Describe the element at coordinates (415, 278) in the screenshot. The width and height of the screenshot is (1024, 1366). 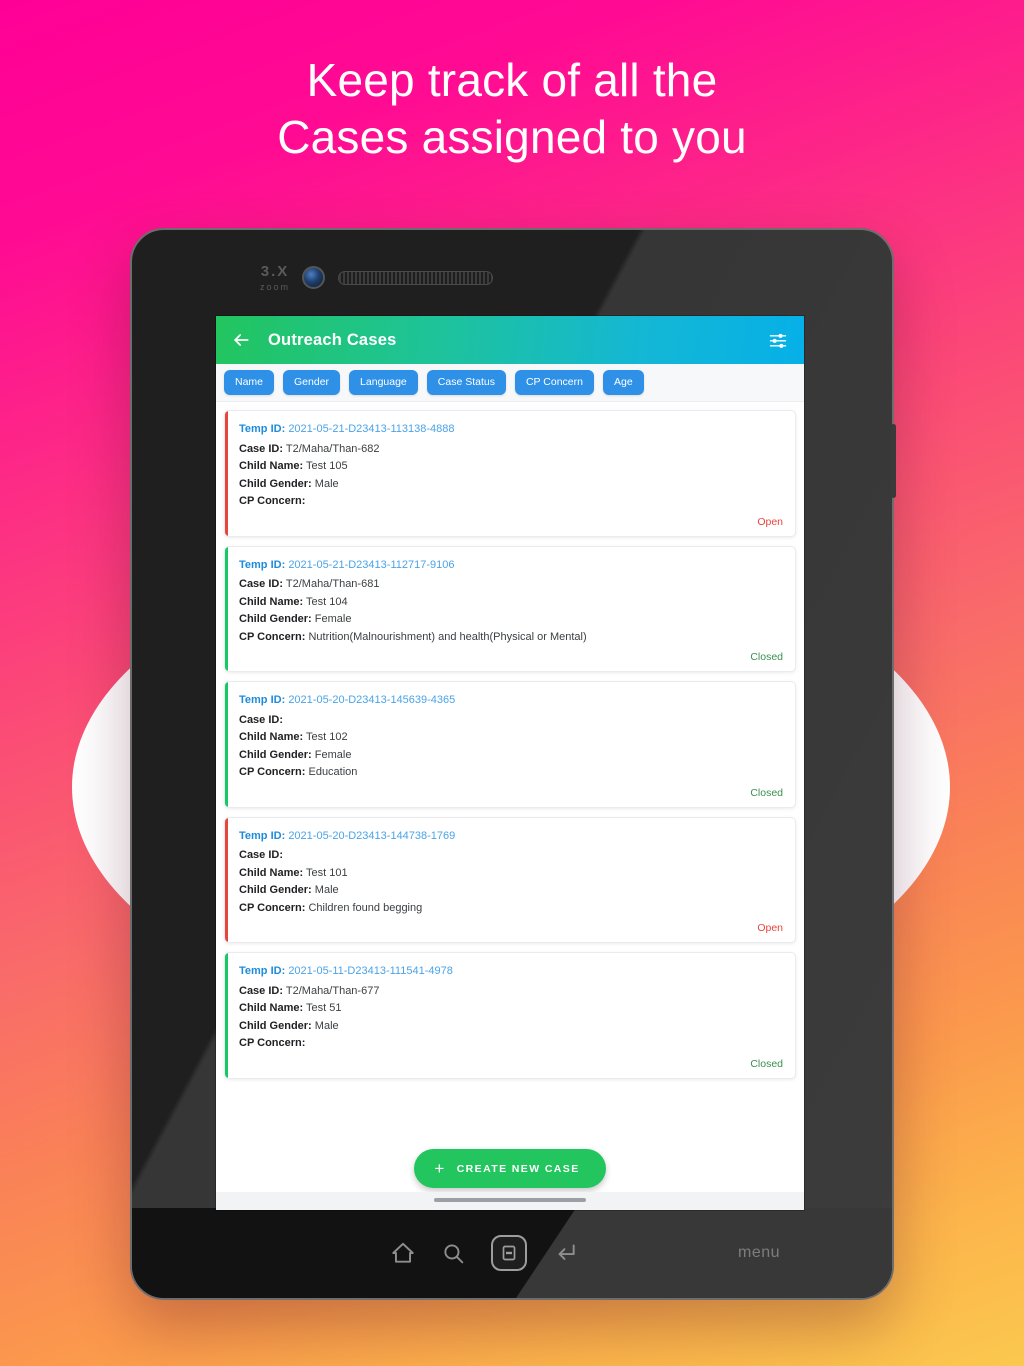
I see `speaker-grille` at that location.